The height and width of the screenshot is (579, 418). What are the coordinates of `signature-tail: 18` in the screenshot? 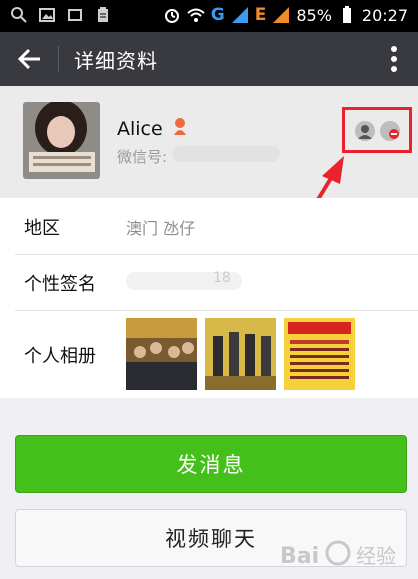 It's located at (222, 278).